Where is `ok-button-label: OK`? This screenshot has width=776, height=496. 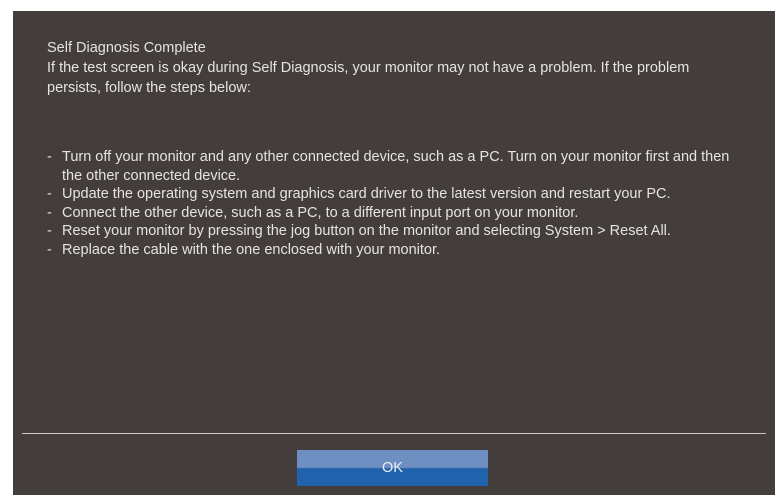
ok-button-label: OK is located at coordinates (392, 468).